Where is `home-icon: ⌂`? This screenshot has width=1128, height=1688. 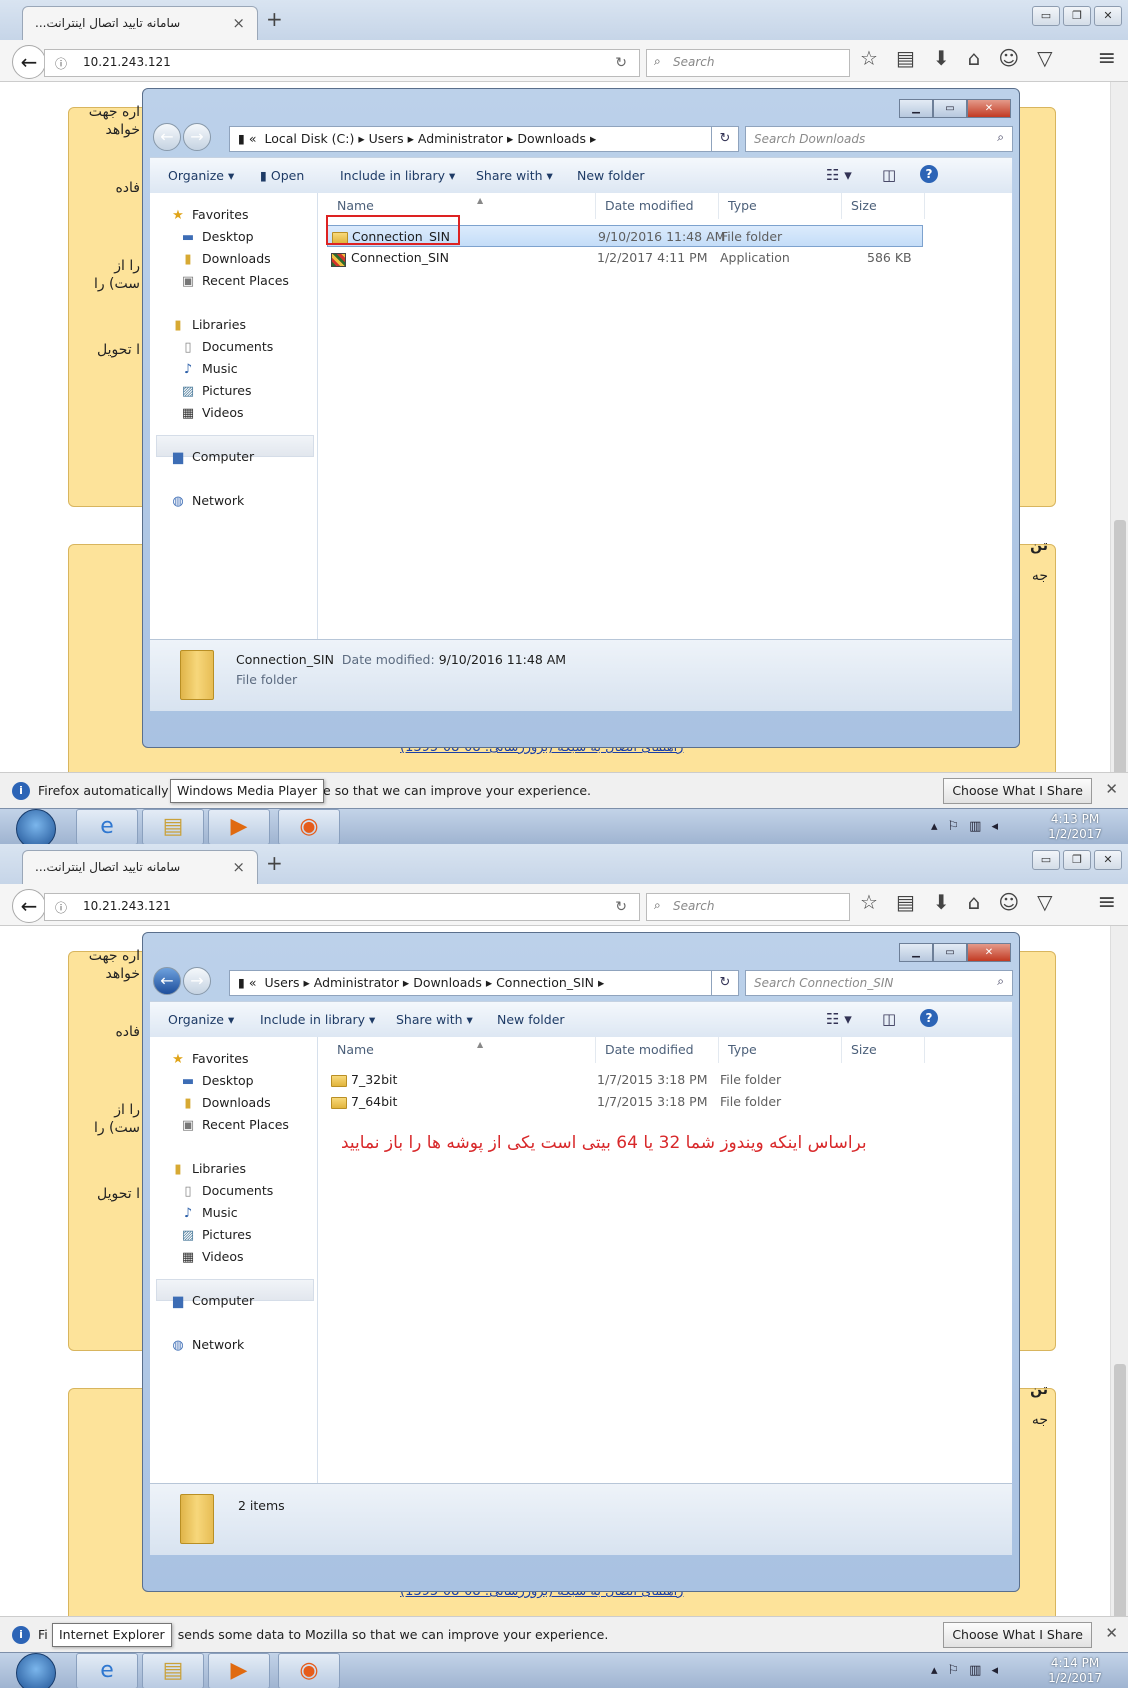
home-icon: ⌂ is located at coordinates (974, 902).